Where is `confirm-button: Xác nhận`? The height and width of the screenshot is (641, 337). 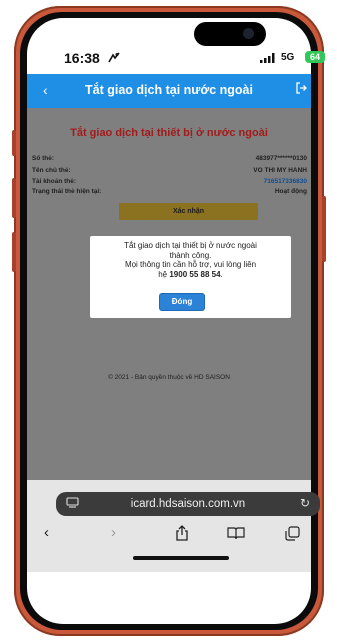
confirm-button: Xác nhận is located at coordinates (188, 211).